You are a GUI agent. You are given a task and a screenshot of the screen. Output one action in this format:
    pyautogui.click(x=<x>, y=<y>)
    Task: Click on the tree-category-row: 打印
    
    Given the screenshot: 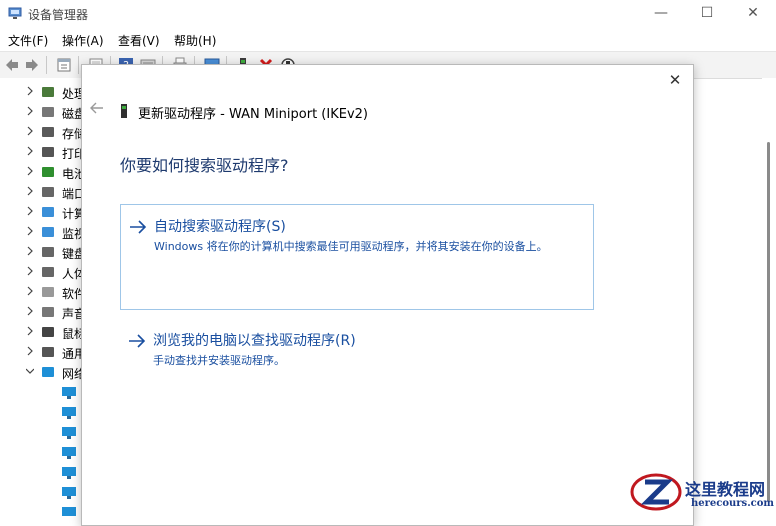 What is the action you would take?
    pyautogui.click(x=41, y=152)
    